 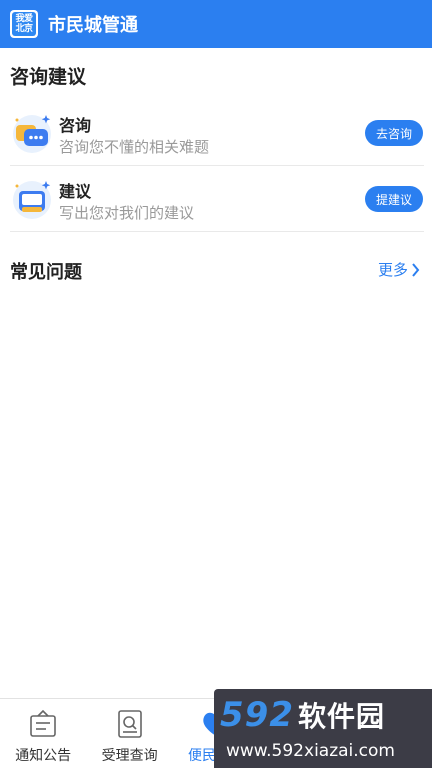 I want to click on app-logo: 我爱 北京, so click(x=24, y=24).